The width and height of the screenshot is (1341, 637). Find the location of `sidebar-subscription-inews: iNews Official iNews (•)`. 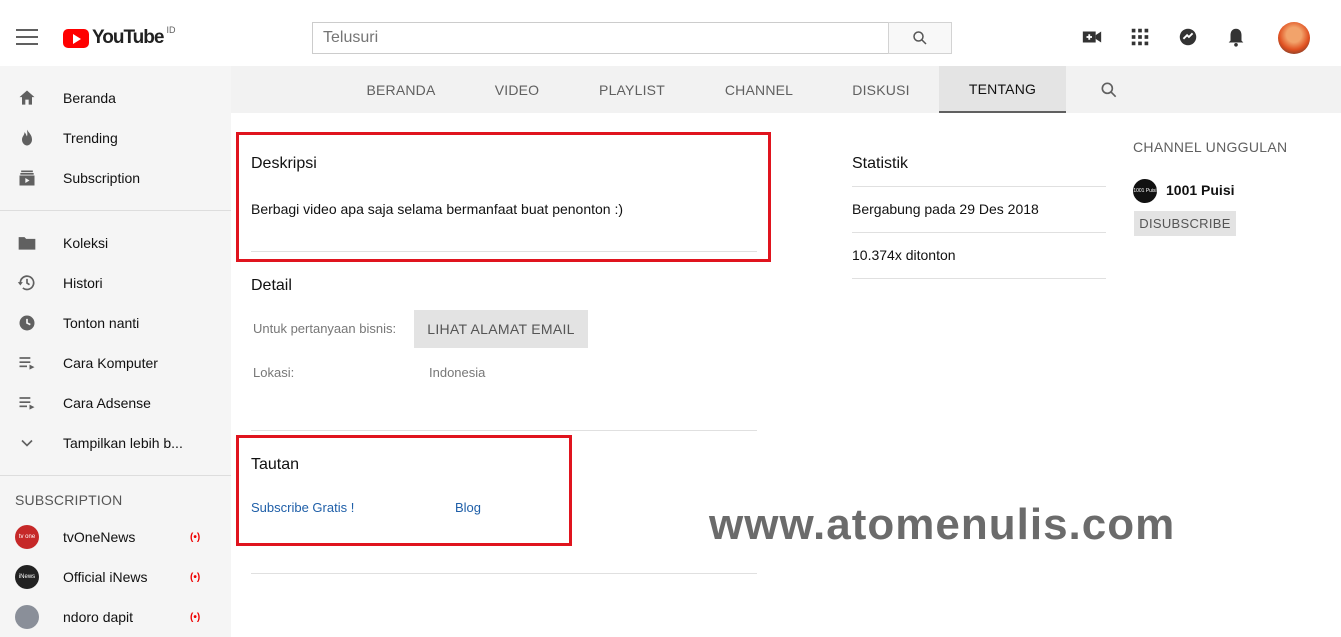

sidebar-subscription-inews: iNews Official iNews (•) is located at coordinates (115, 577).